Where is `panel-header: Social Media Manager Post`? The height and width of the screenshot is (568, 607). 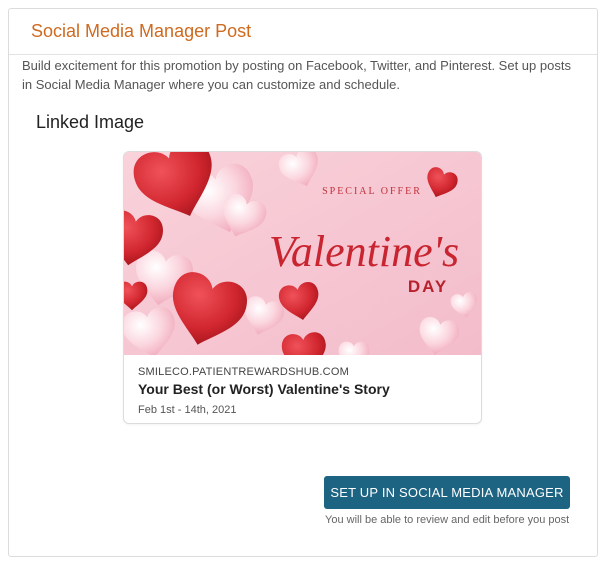
panel-header: Social Media Manager Post is located at coordinates (303, 32).